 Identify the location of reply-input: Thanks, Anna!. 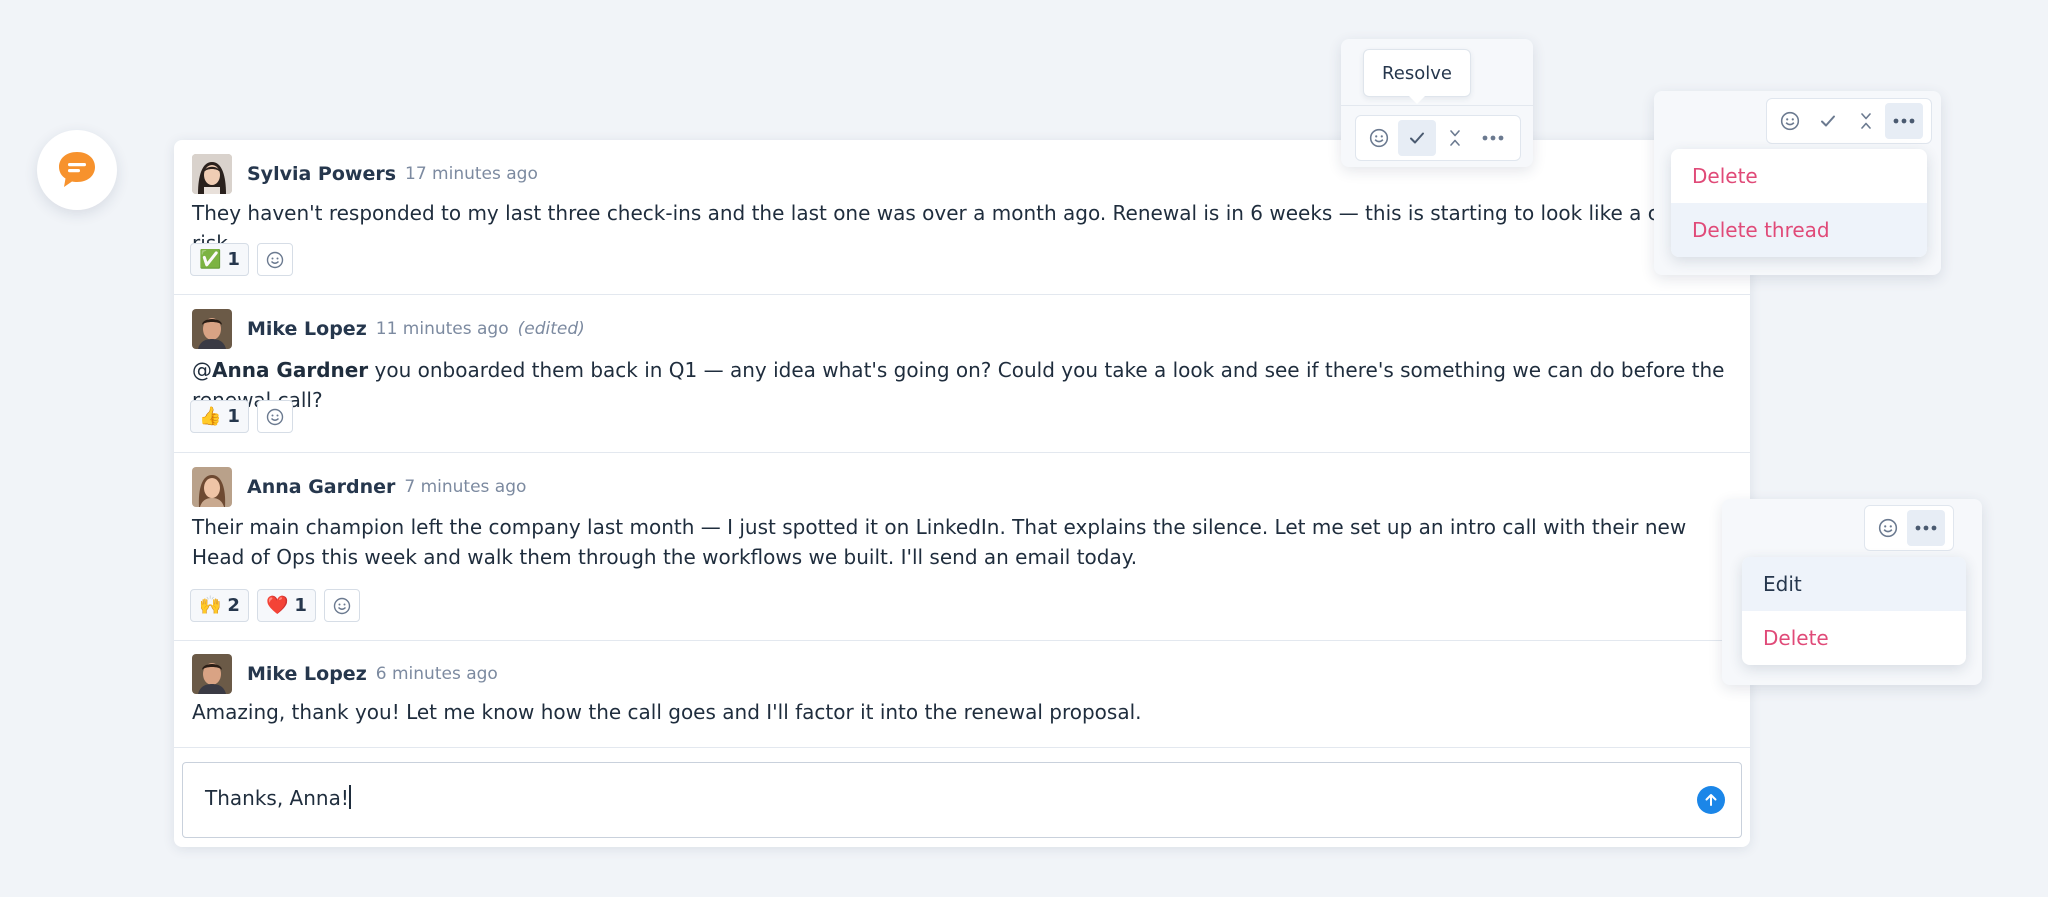
(962, 800).